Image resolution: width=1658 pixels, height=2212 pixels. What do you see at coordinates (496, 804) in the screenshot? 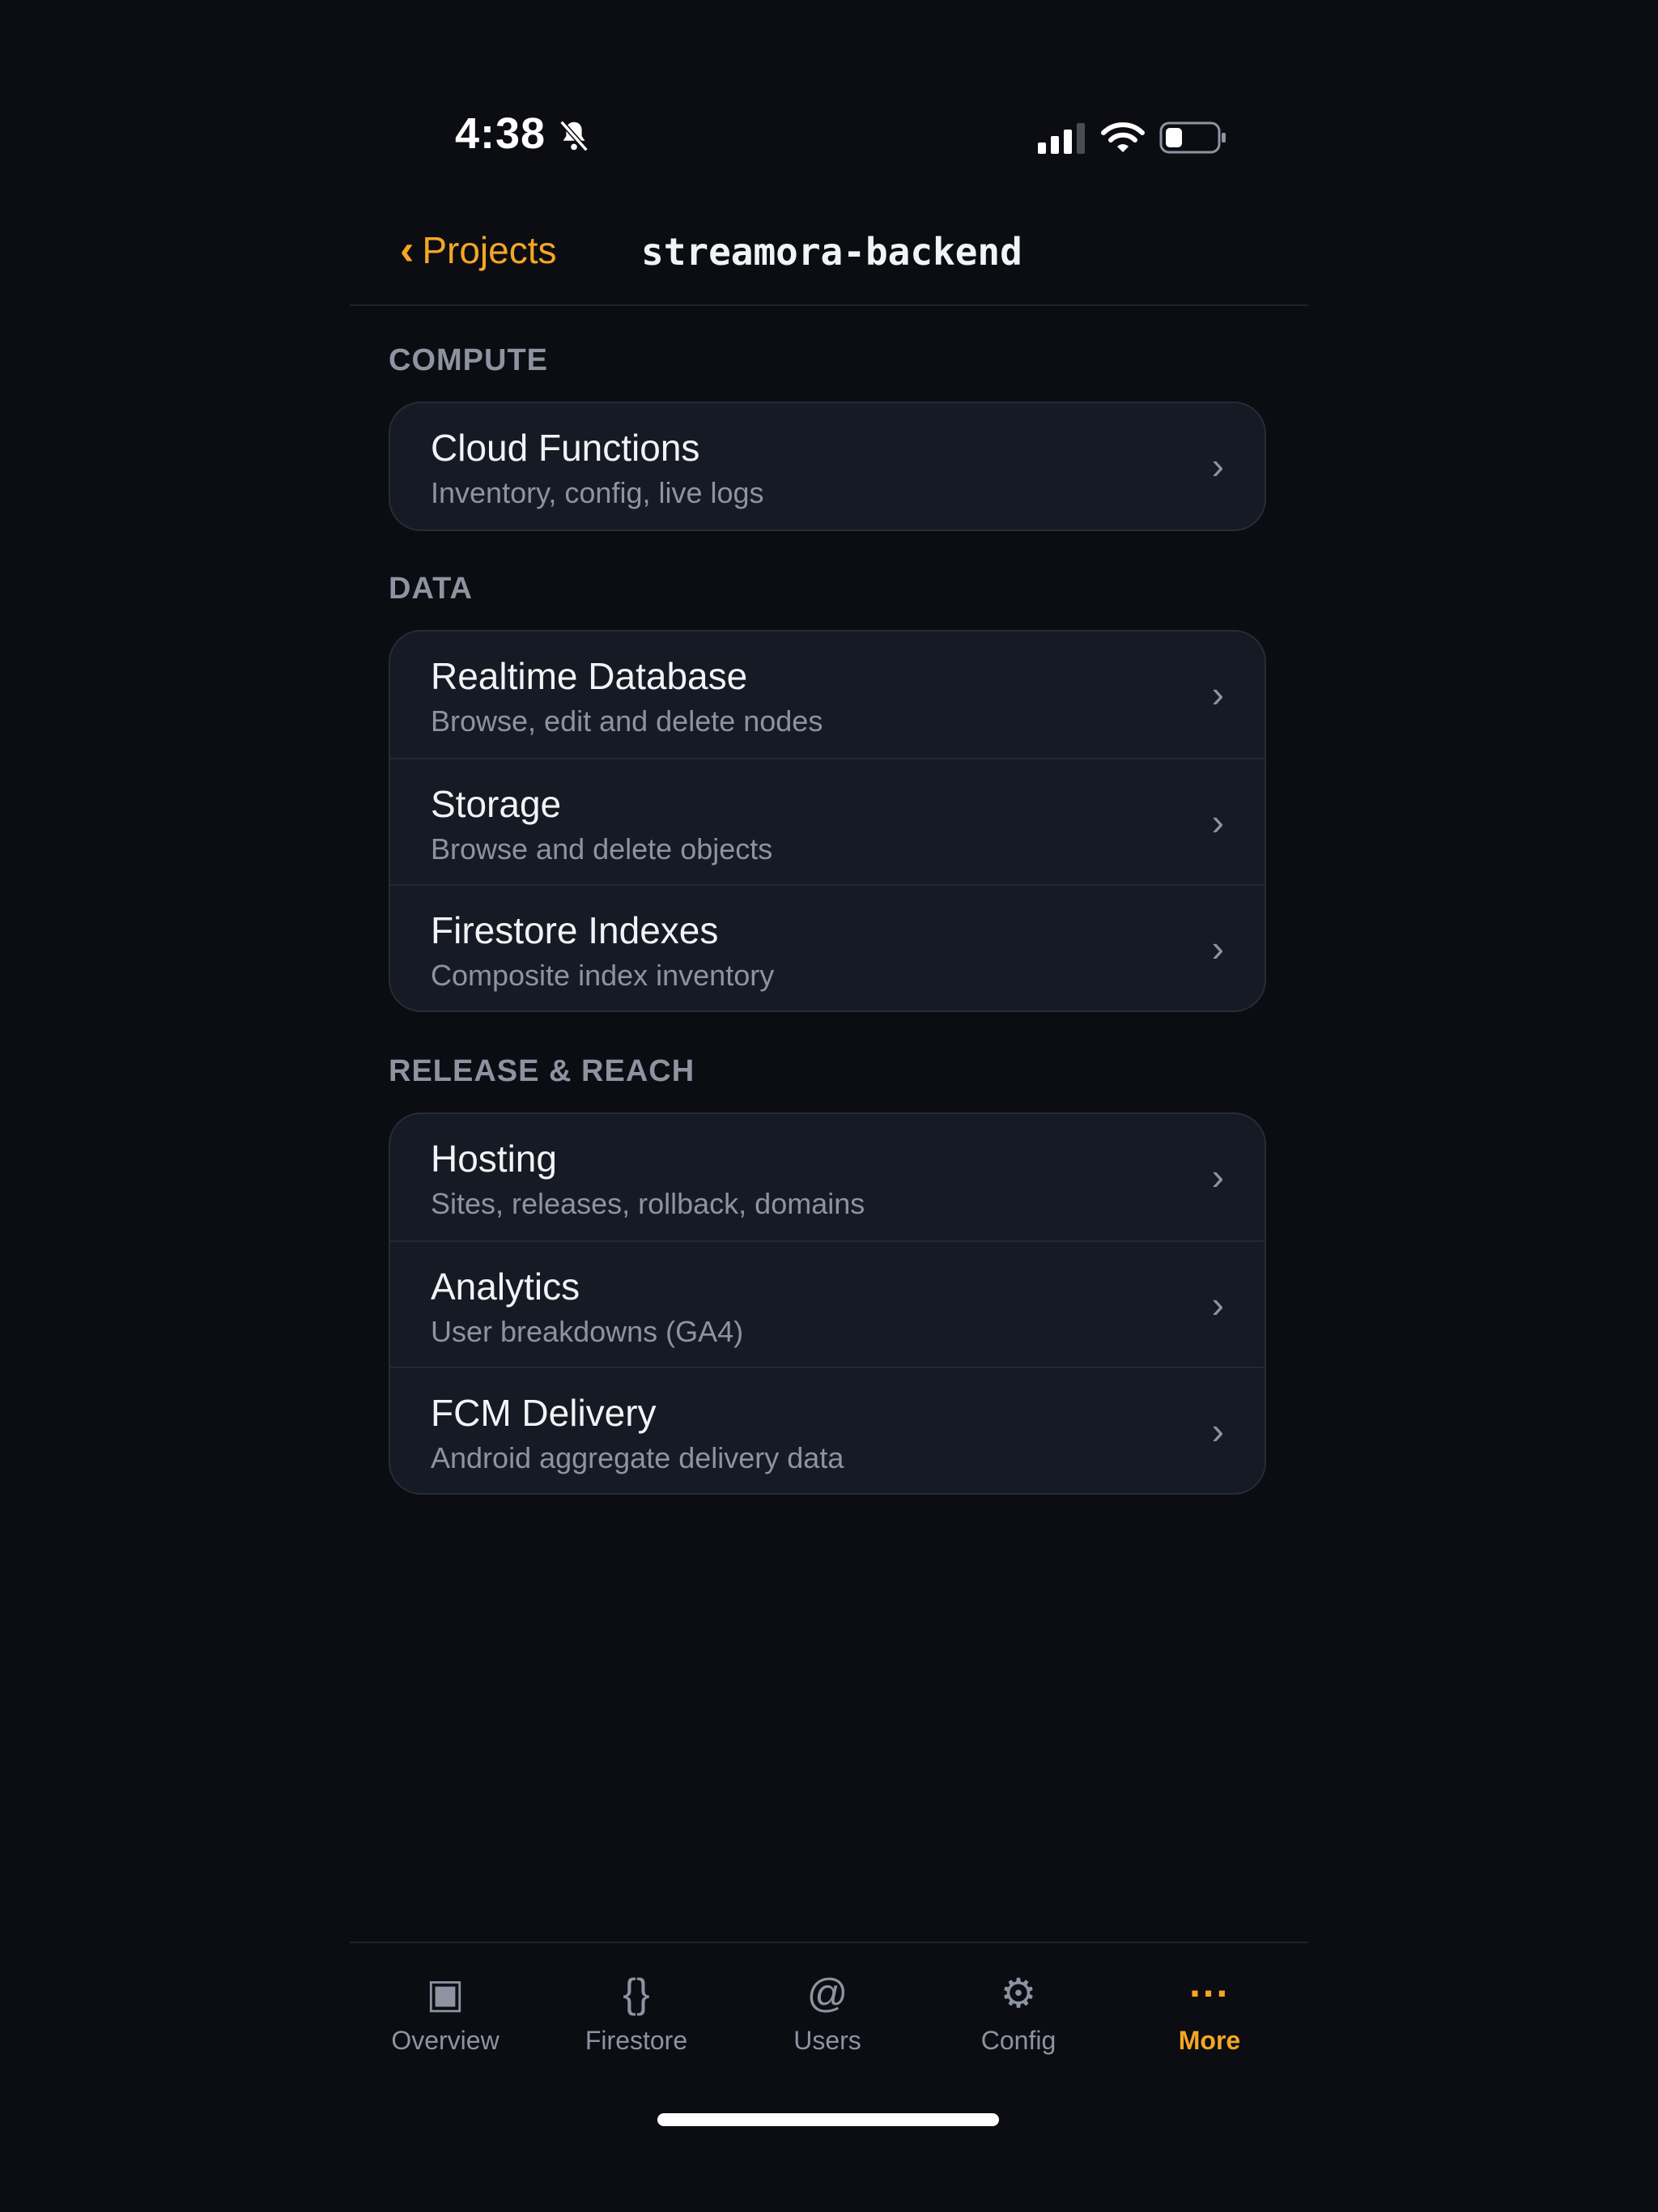
I see `list-item-title: Storage` at bounding box center [496, 804].